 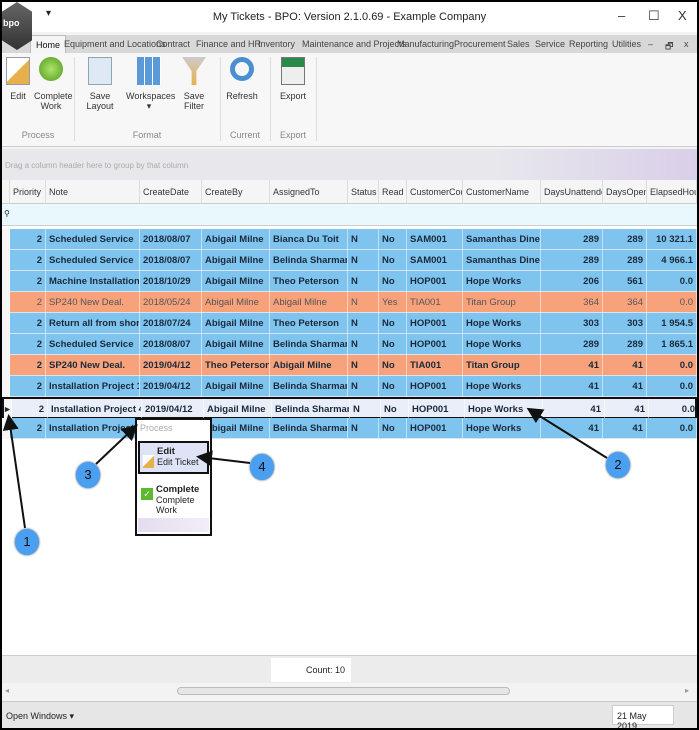 I want to click on annotation-marker-2: 2, so click(x=618, y=465).